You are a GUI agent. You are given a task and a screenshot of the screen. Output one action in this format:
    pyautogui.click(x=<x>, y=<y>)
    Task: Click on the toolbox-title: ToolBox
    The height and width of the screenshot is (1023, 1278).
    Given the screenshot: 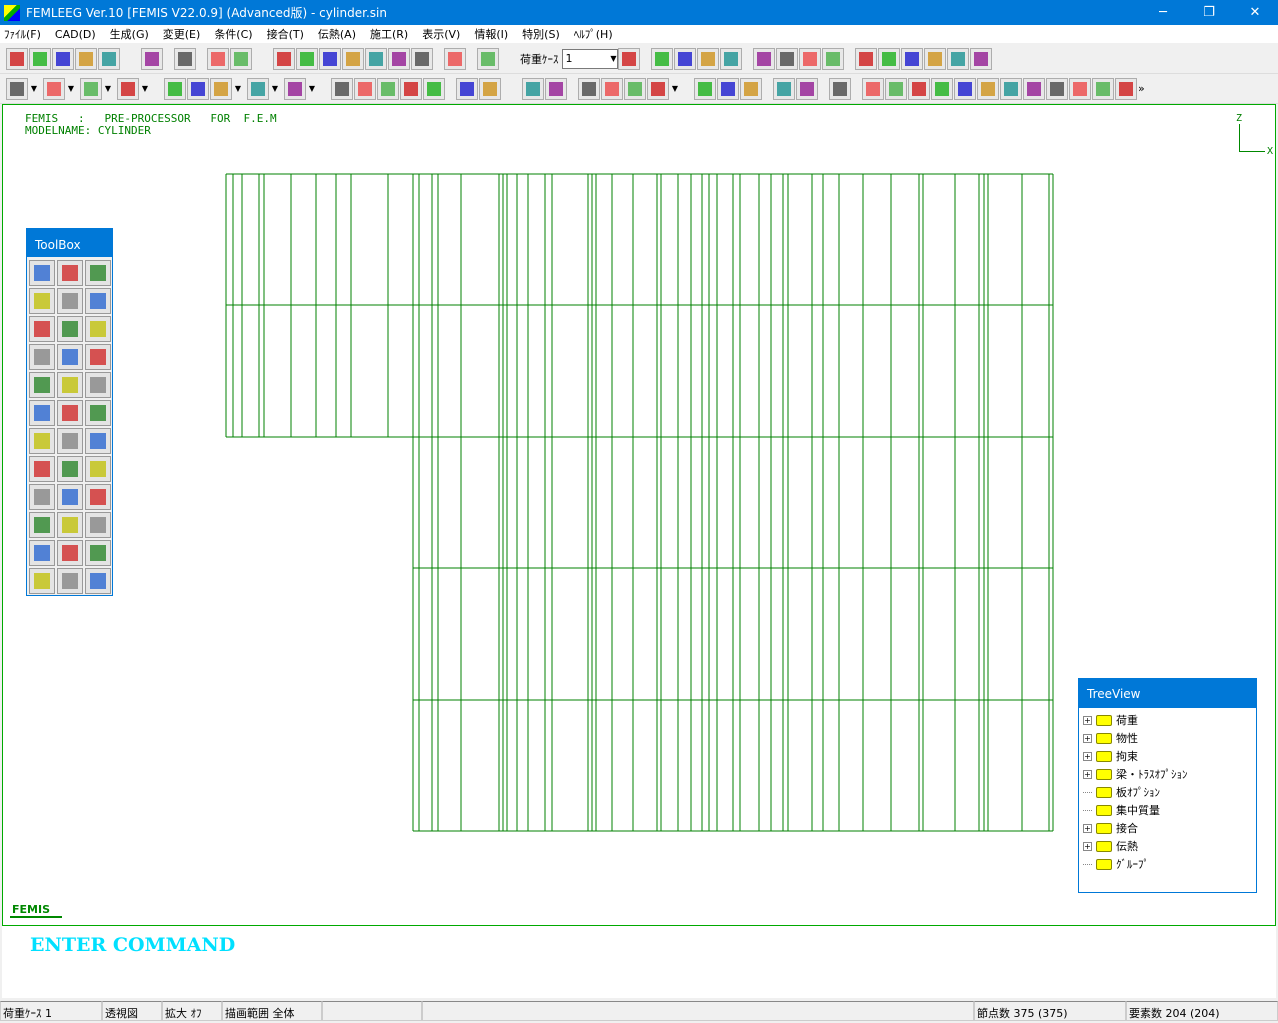 What is the action you would take?
    pyautogui.click(x=69, y=243)
    